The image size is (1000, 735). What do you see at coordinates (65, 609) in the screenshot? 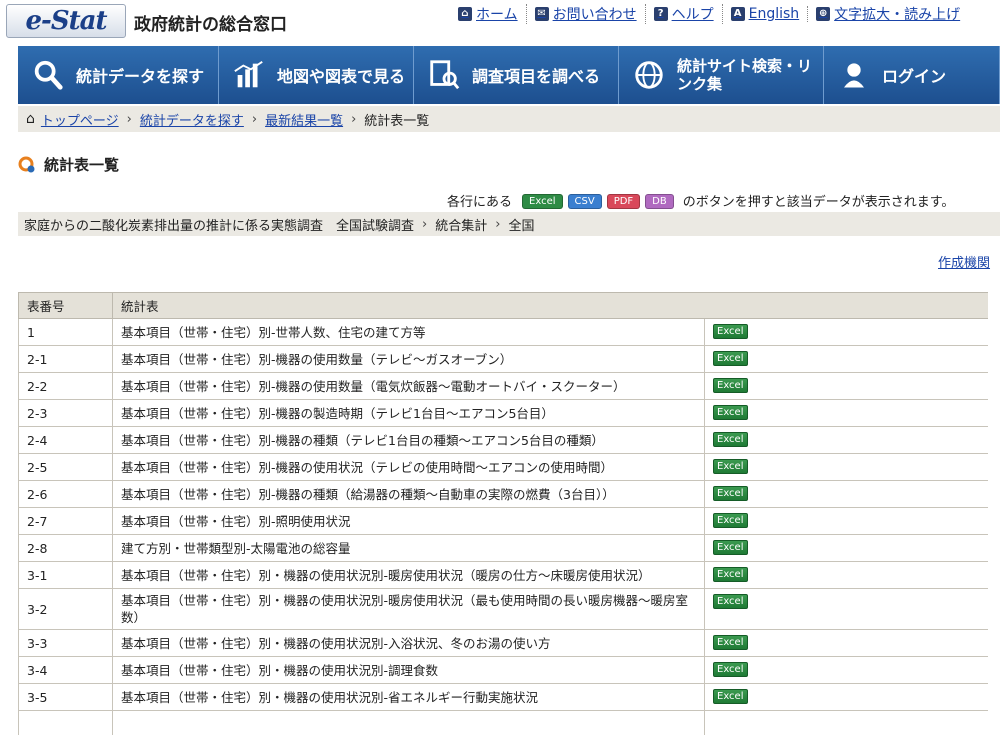
I see `table-number-cell: 3-2` at bounding box center [65, 609].